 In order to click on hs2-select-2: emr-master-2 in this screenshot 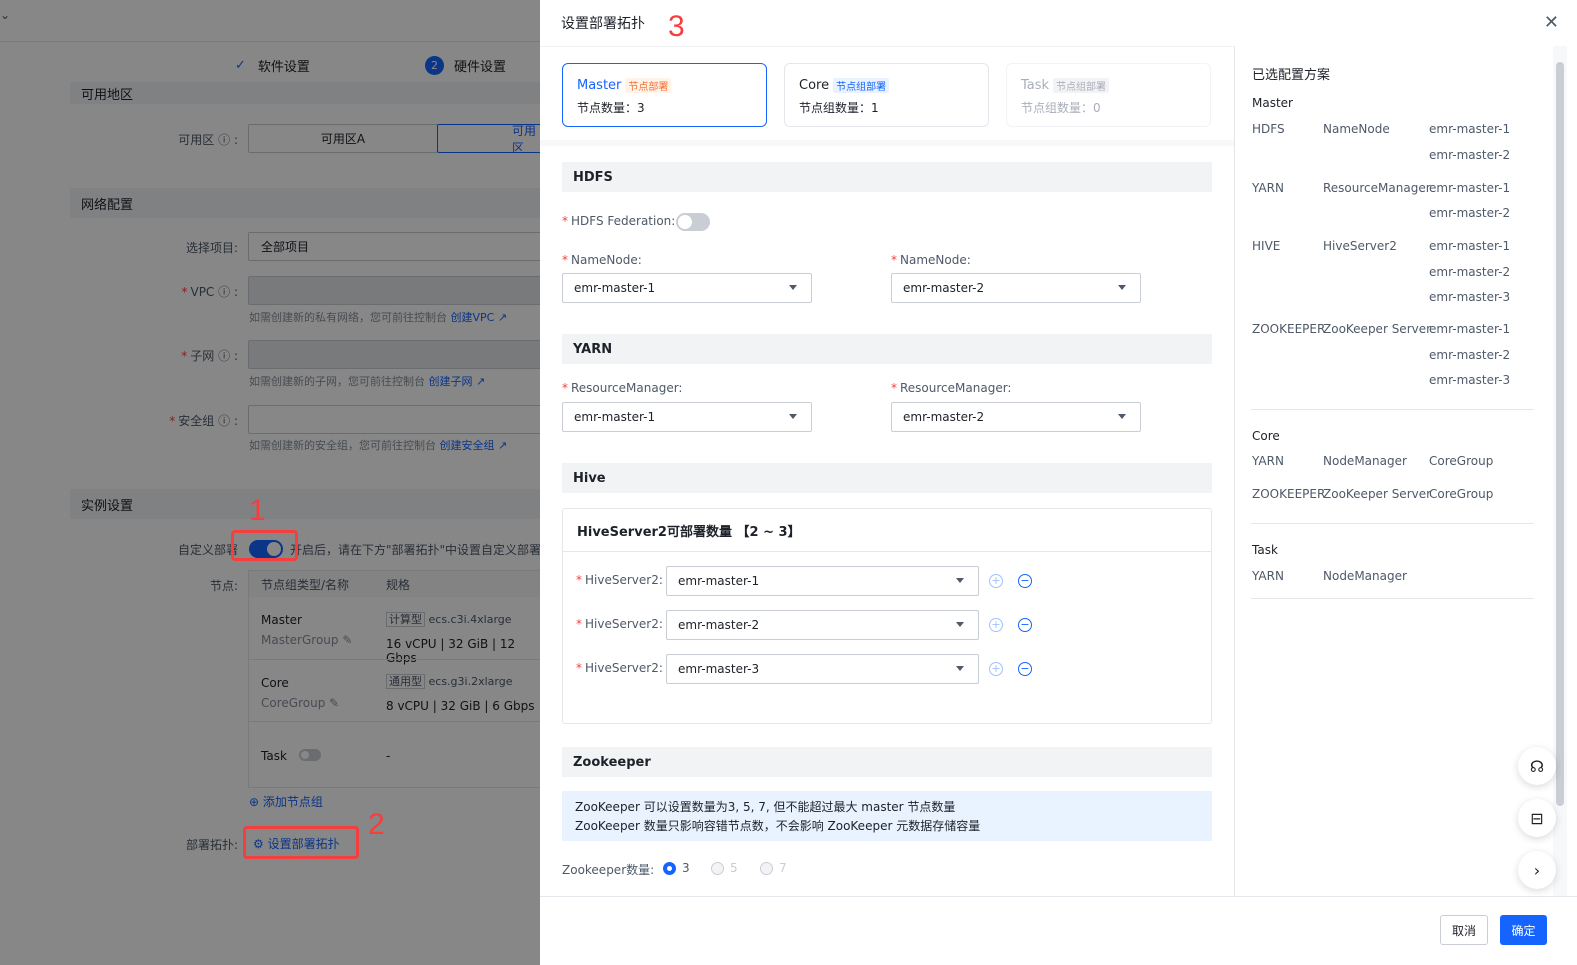, I will do `click(822, 625)`.